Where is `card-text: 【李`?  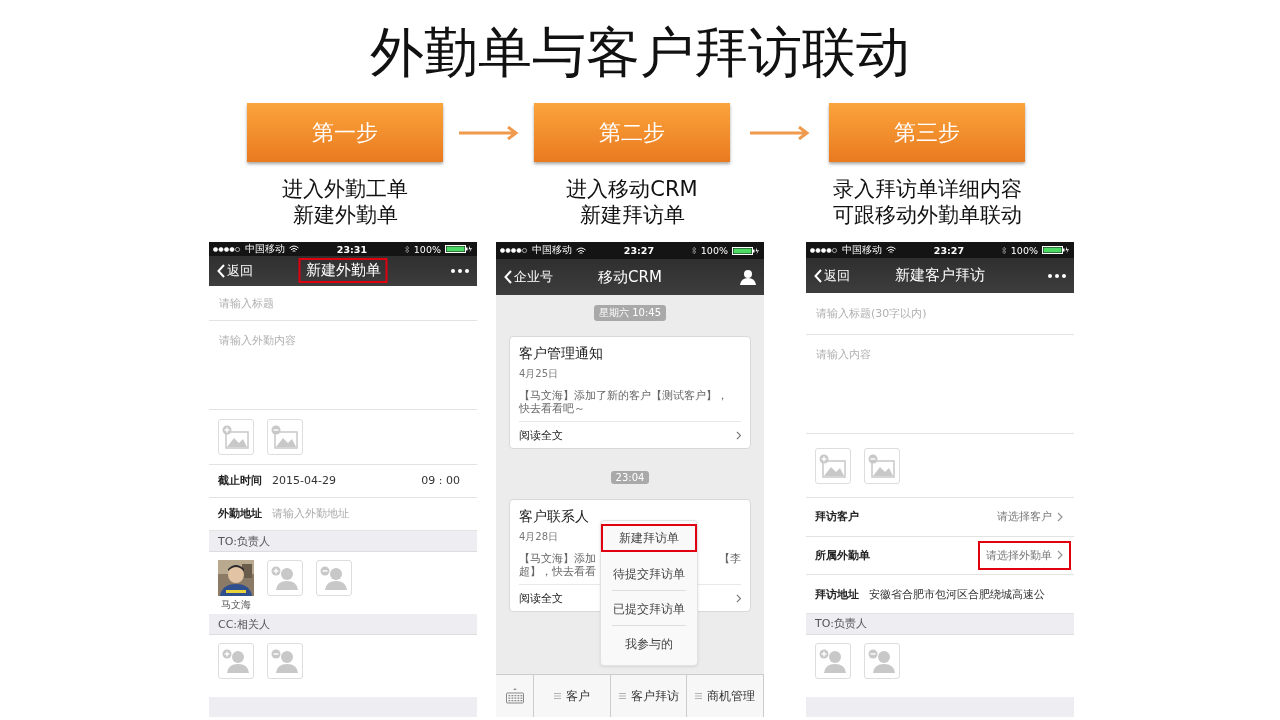
card-text: 【李 is located at coordinates (730, 559).